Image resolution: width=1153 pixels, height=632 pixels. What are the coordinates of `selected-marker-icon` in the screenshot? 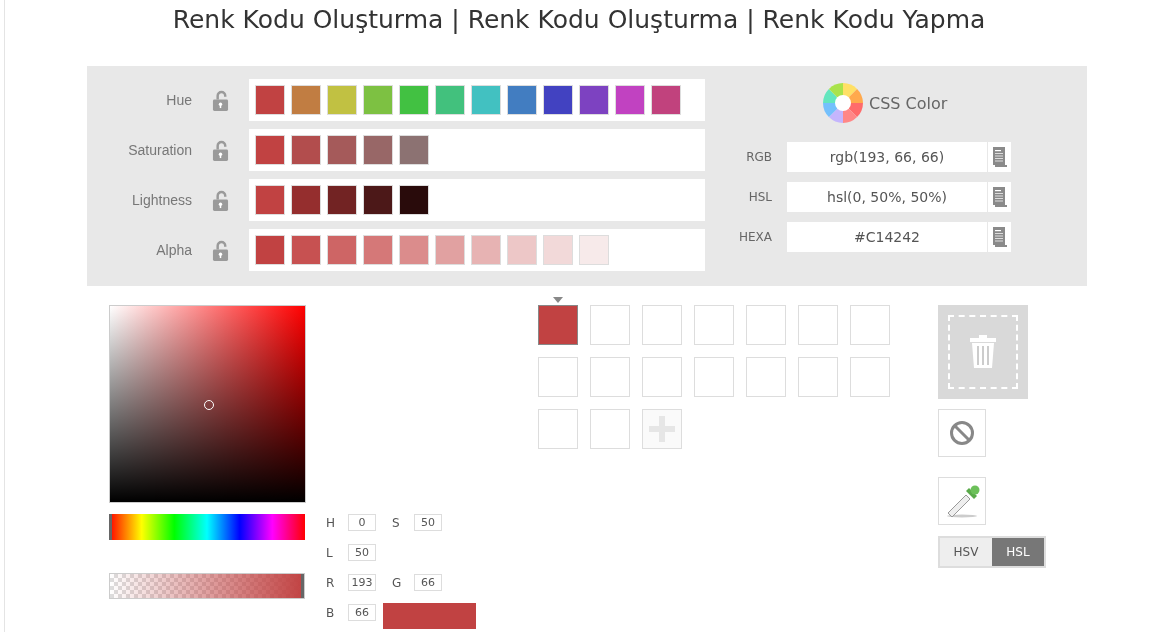 It's located at (558, 300).